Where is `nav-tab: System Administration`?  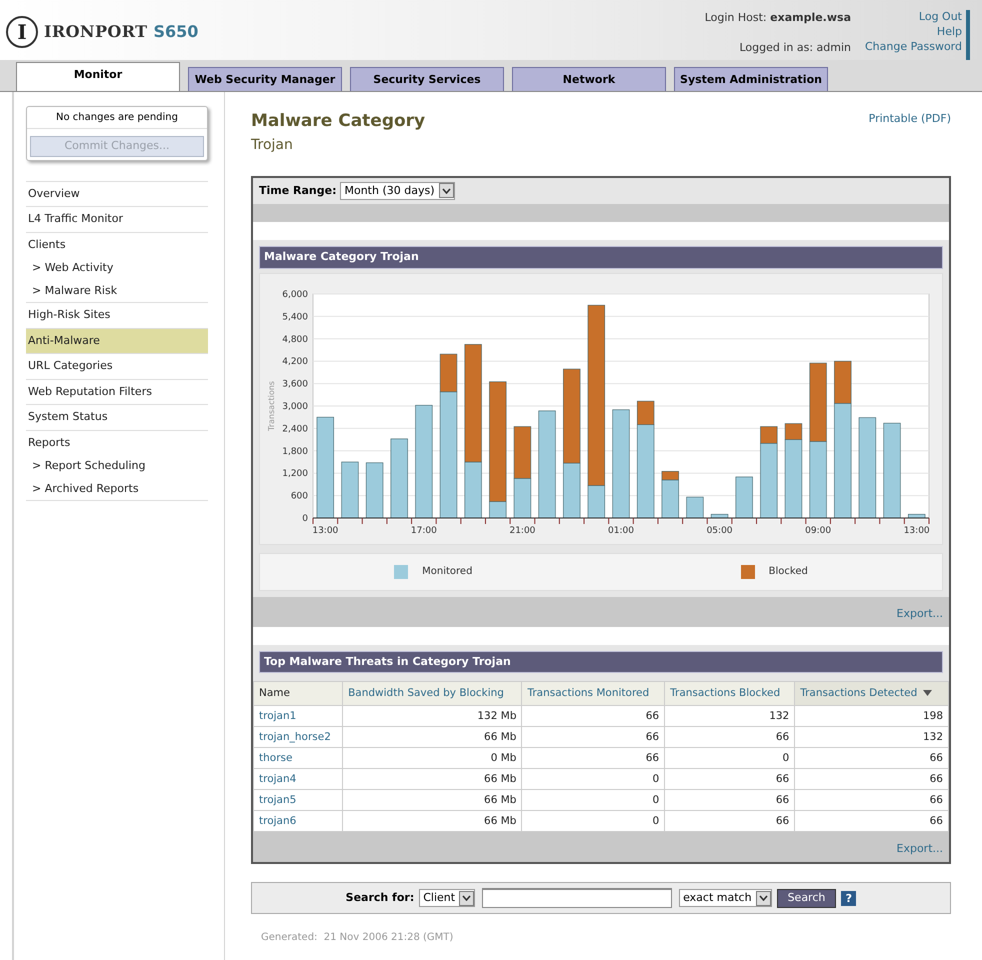
nav-tab: System Administration is located at coordinates (751, 79).